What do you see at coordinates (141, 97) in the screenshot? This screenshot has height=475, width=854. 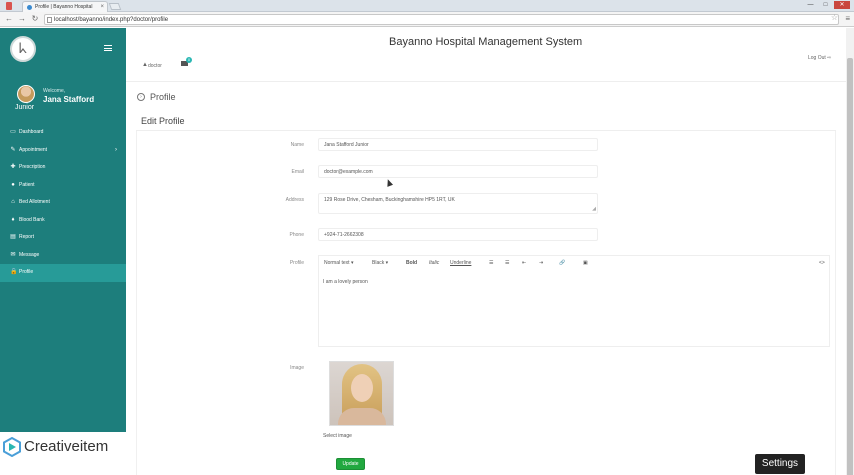 I see `profile-heading-icon: ›` at bounding box center [141, 97].